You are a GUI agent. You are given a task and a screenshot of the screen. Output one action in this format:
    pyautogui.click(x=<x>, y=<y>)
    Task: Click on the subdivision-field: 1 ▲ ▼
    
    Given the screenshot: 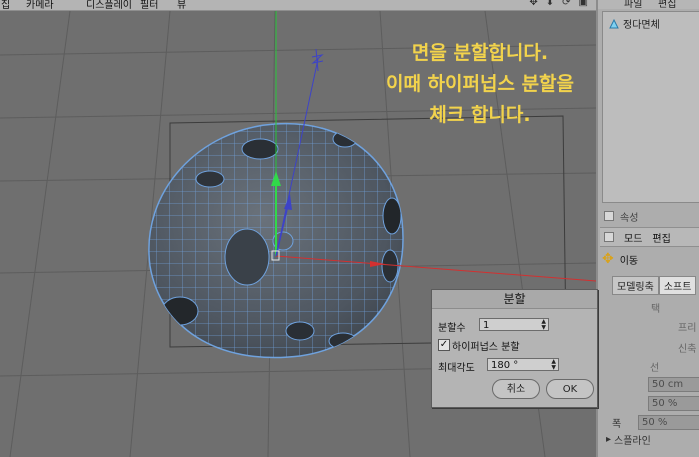 What is the action you would take?
    pyautogui.click(x=514, y=324)
    